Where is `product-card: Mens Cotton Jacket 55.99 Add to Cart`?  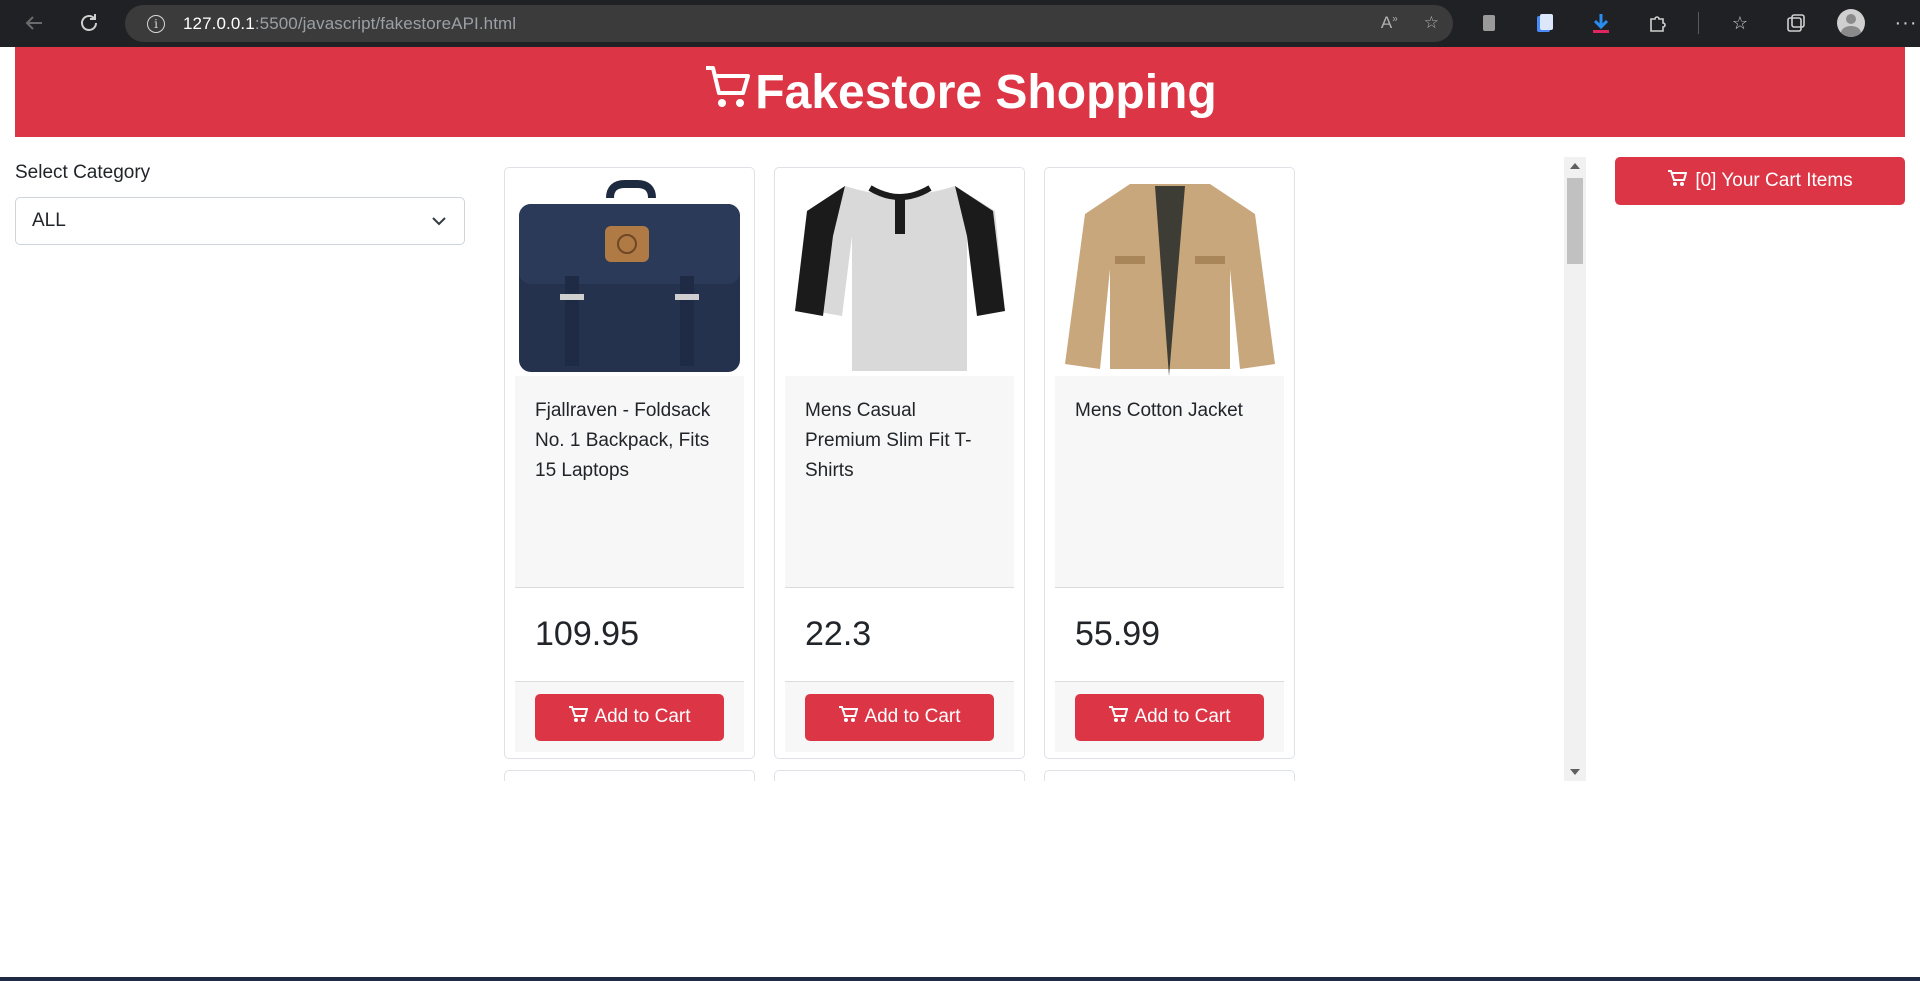 product-card: Mens Cotton Jacket 55.99 Add to Cart is located at coordinates (1169, 463).